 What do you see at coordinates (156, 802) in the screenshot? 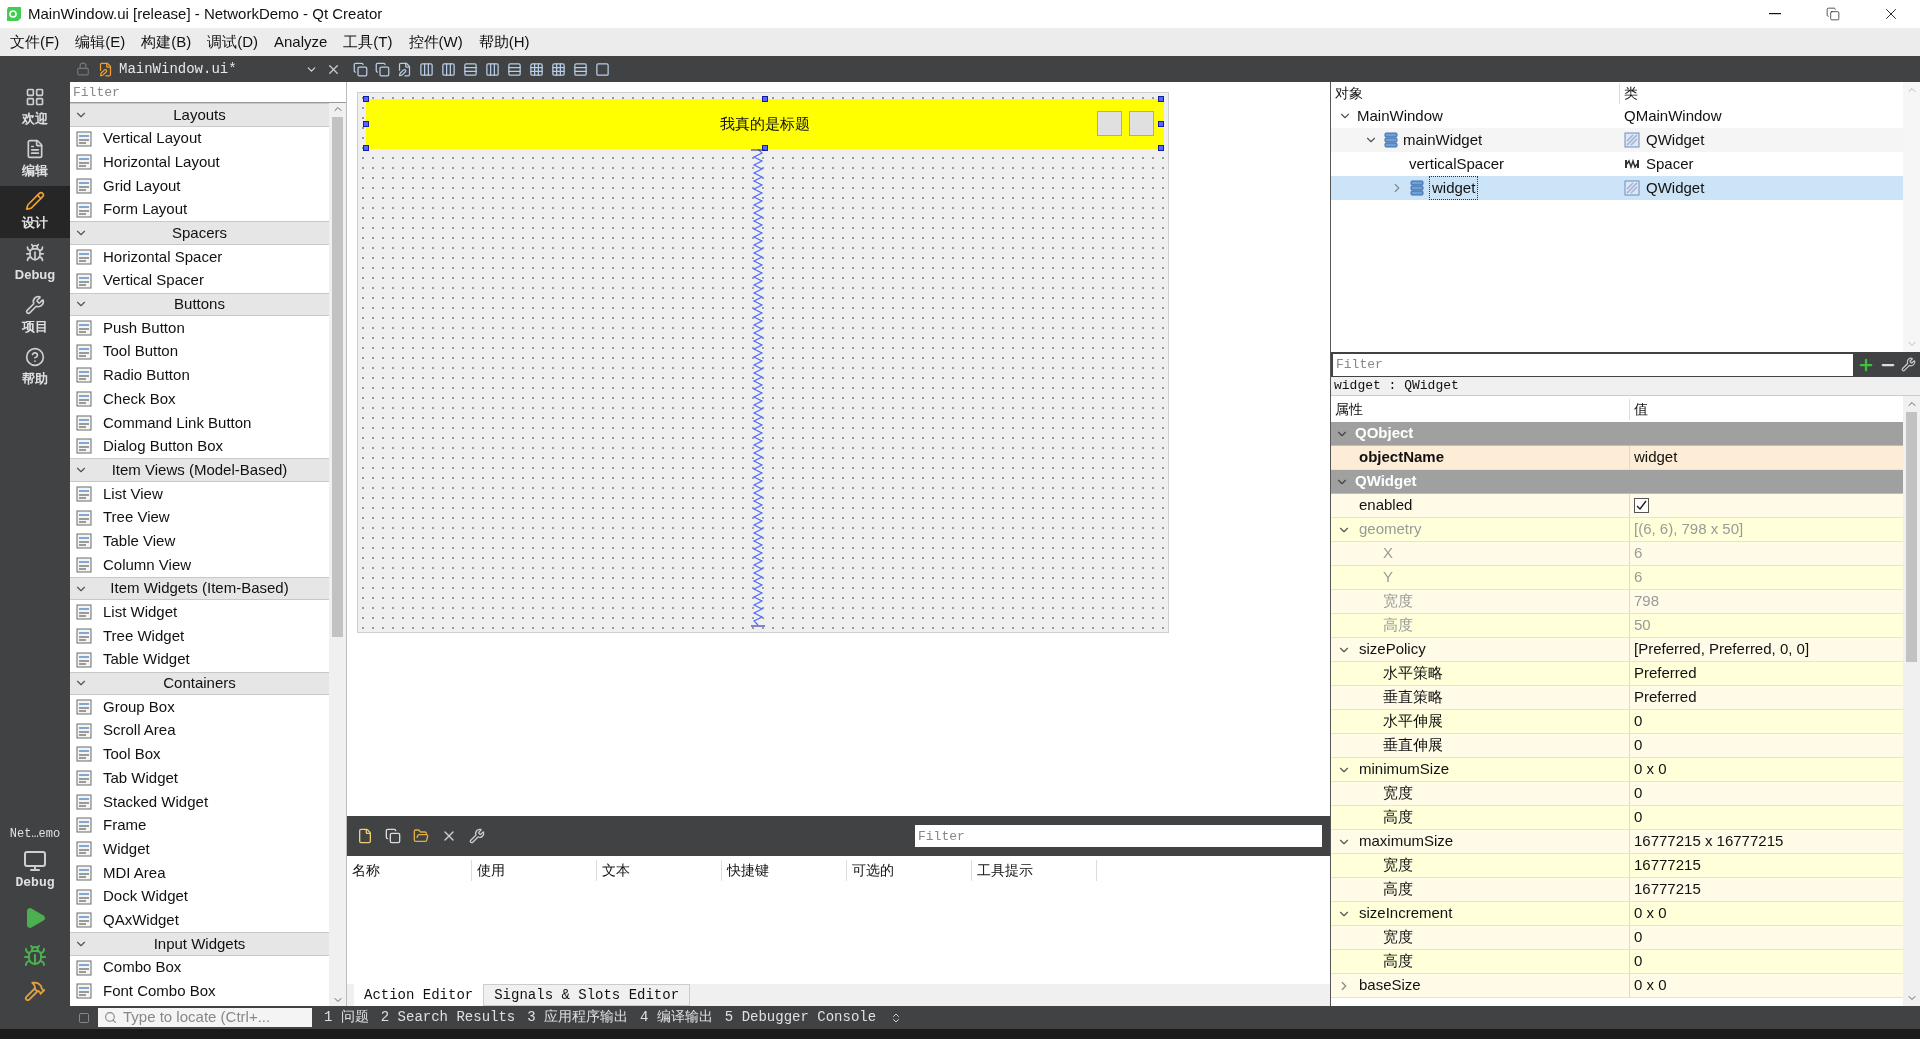
I see `widget-item: Stacked Widget` at bounding box center [156, 802].